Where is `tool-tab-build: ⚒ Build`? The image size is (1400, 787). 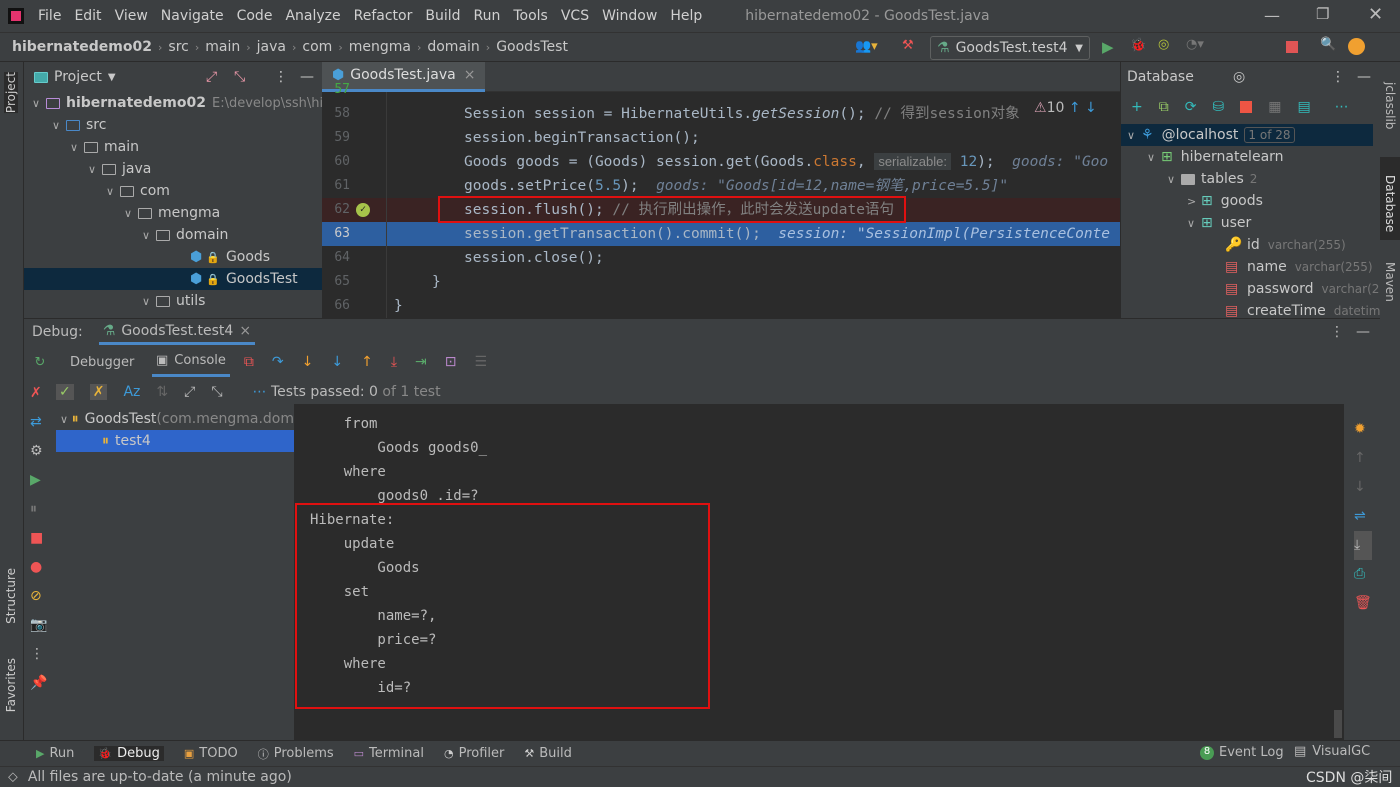 tool-tab-build: ⚒ Build is located at coordinates (548, 753).